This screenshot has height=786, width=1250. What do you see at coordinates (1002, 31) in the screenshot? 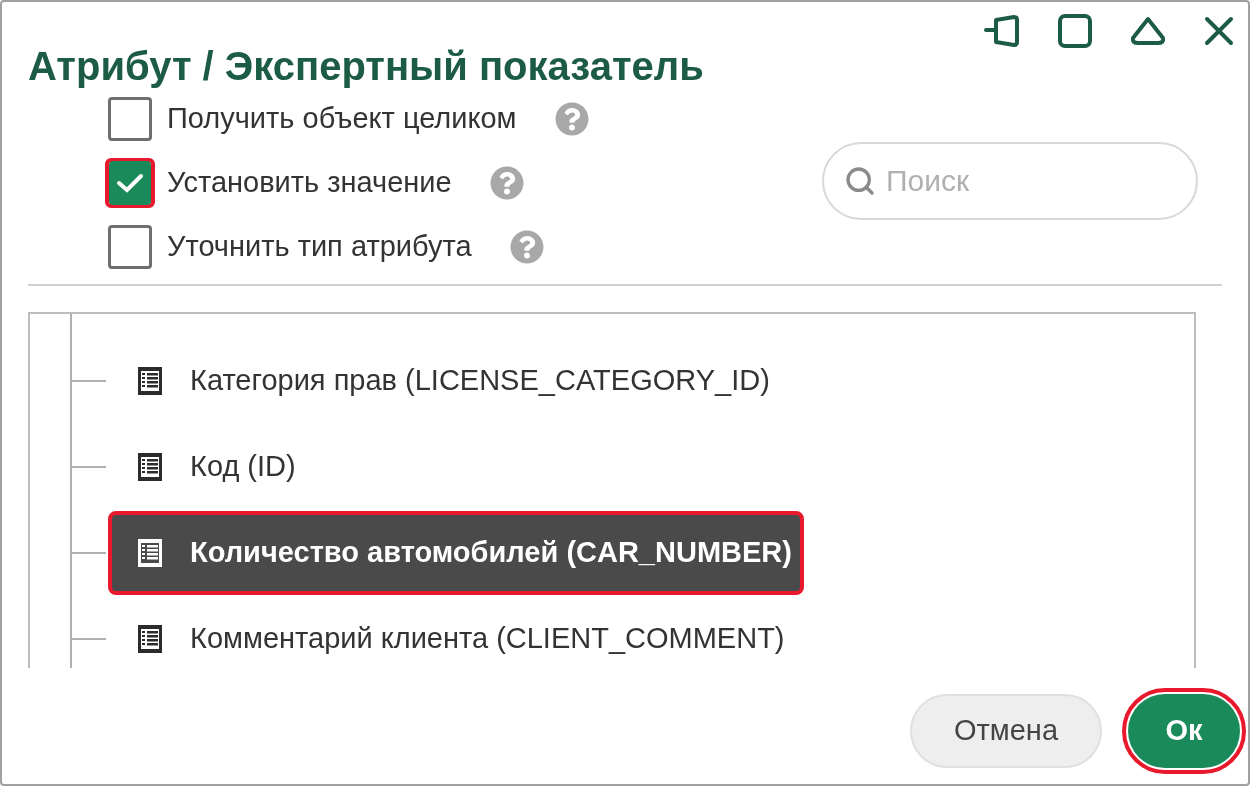
I see `pin-icon` at bounding box center [1002, 31].